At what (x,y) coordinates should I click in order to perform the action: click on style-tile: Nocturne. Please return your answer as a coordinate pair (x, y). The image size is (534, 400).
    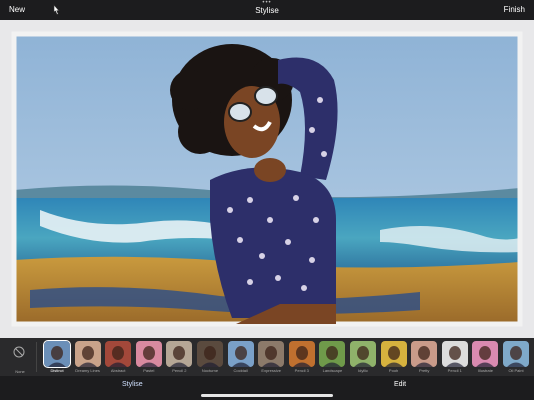
    Looking at the image, I should click on (210, 357).